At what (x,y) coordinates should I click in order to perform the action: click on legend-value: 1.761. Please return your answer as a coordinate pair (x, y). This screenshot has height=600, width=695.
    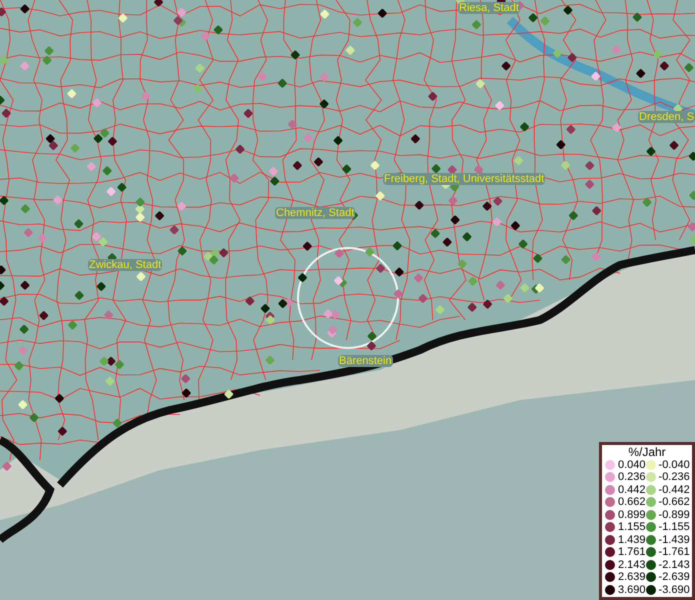
    Looking at the image, I should click on (632, 552).